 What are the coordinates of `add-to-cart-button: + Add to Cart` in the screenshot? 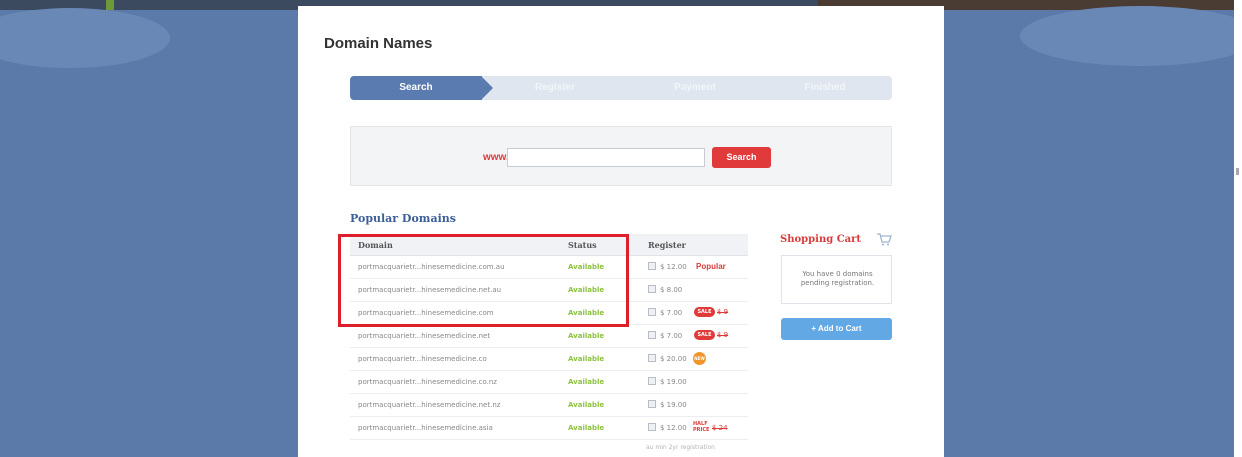 It's located at (836, 329).